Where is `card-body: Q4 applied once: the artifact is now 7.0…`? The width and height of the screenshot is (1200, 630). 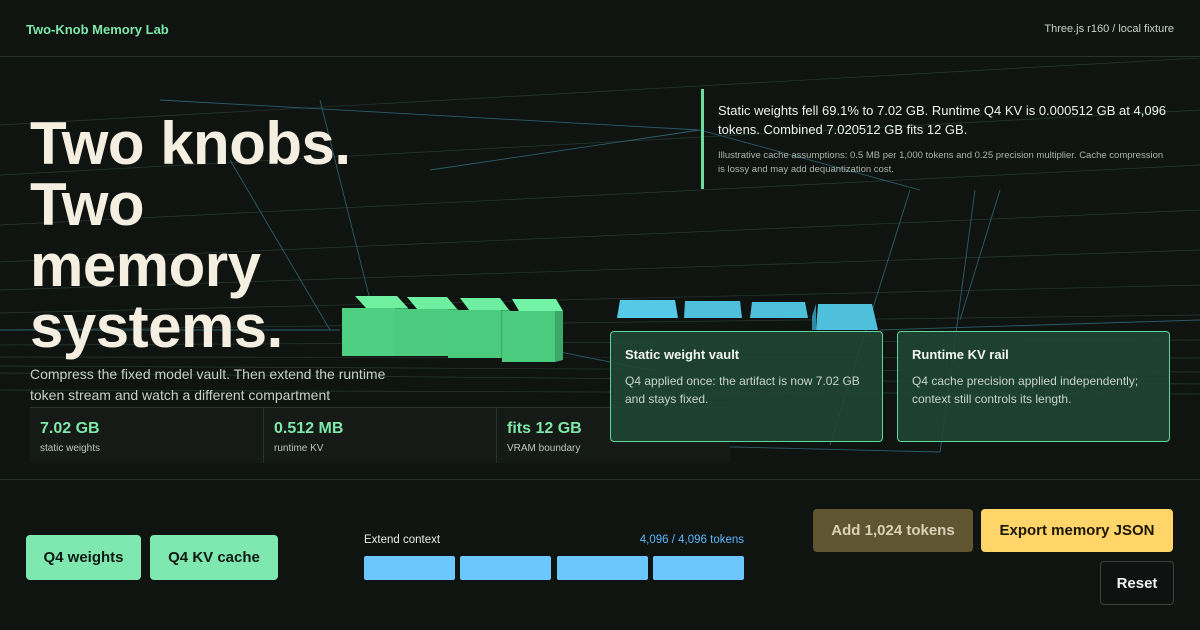 card-body: Q4 applied once: the artifact is now 7.0… is located at coordinates (742, 390).